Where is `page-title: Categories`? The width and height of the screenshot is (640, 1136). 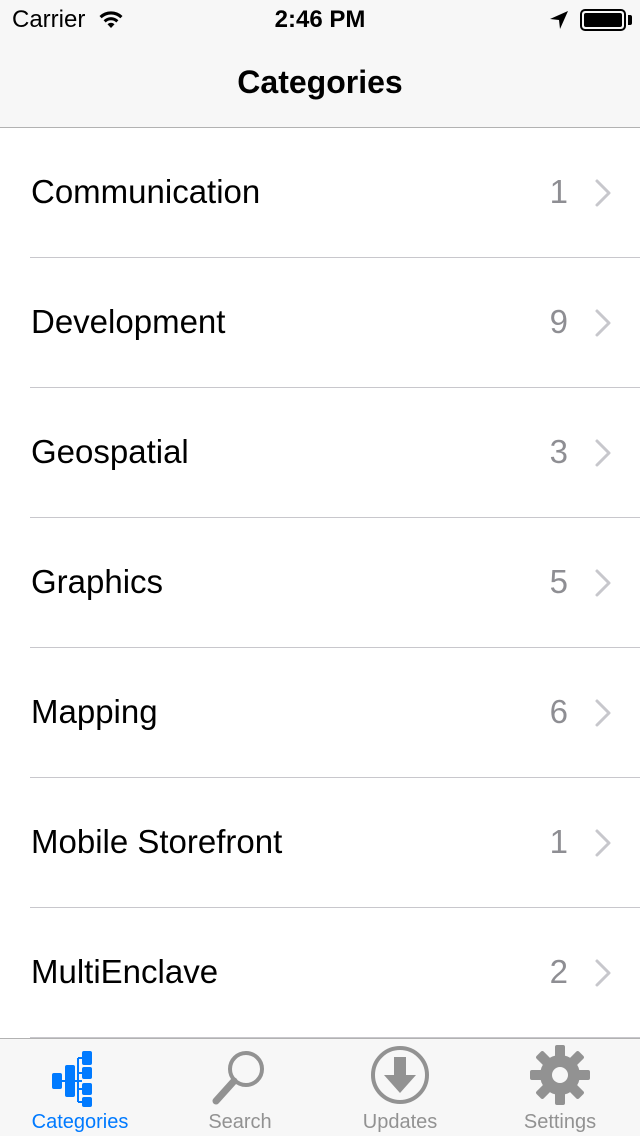
page-title: Categories is located at coordinates (320, 82).